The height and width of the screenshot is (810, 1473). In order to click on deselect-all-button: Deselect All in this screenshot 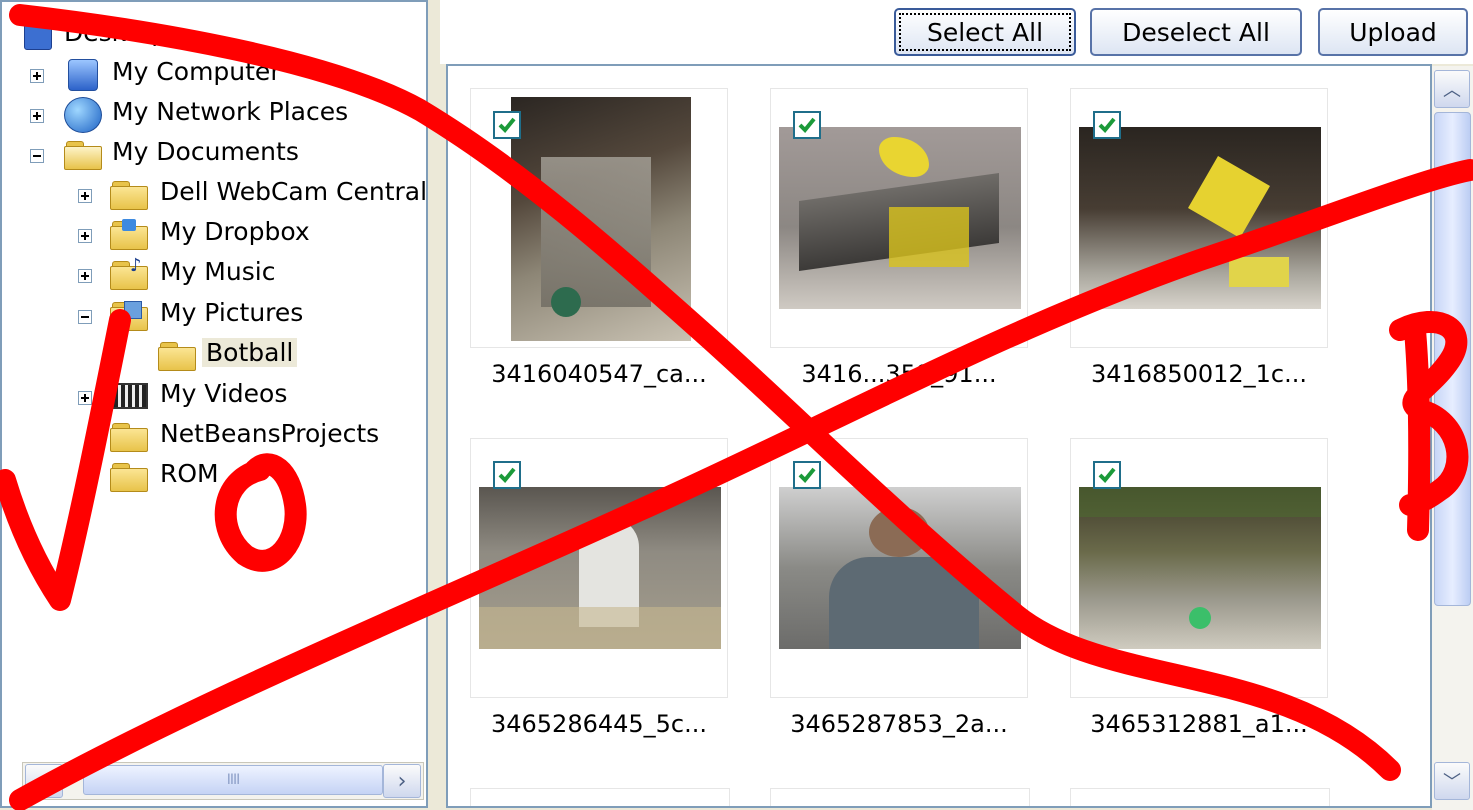, I will do `click(1196, 32)`.